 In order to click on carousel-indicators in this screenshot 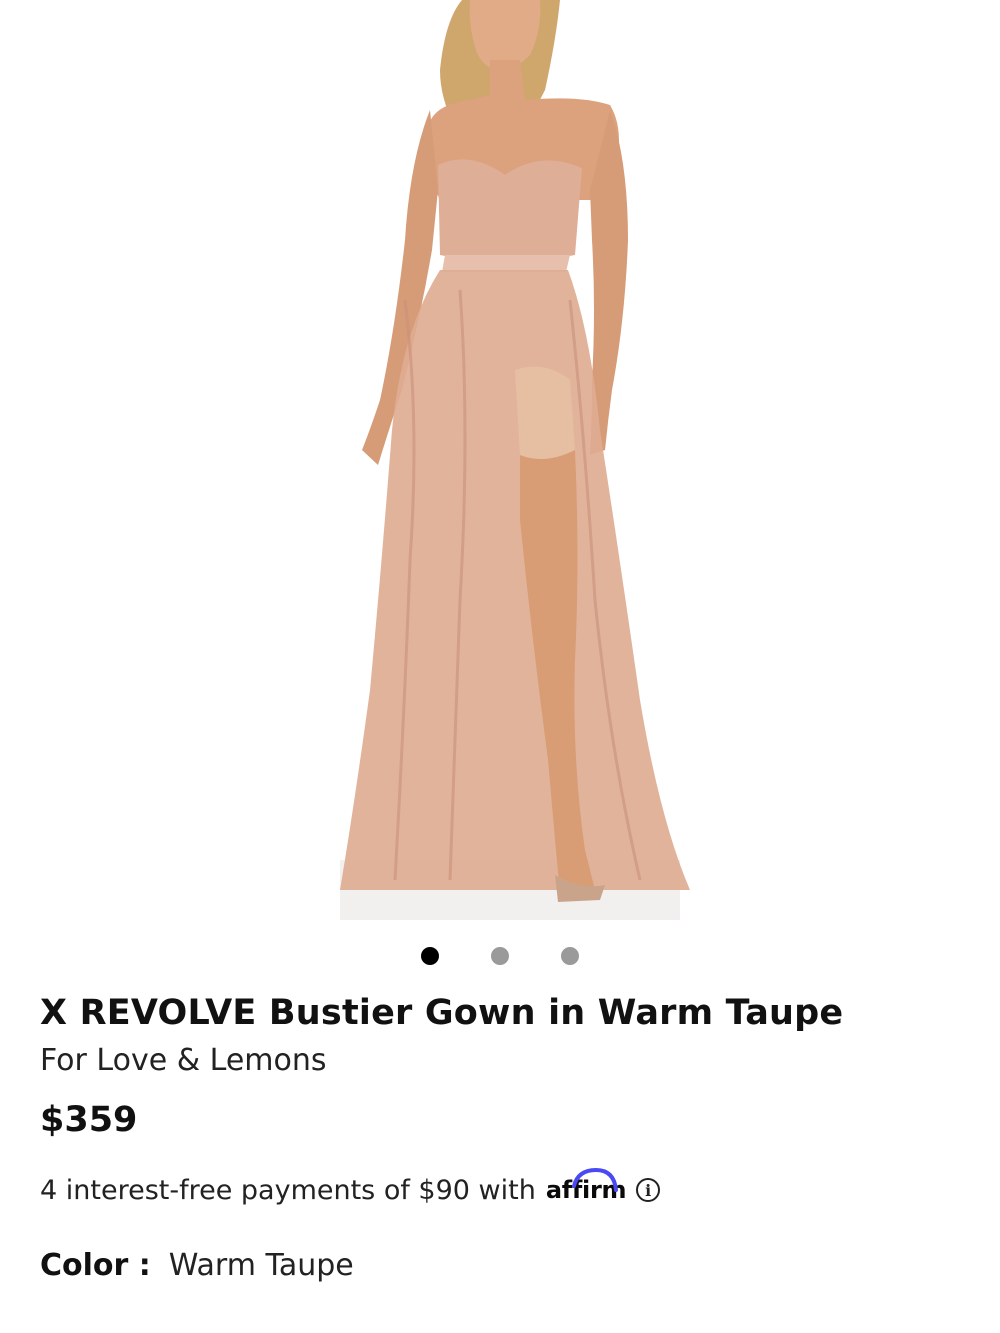, I will do `click(500, 957)`.